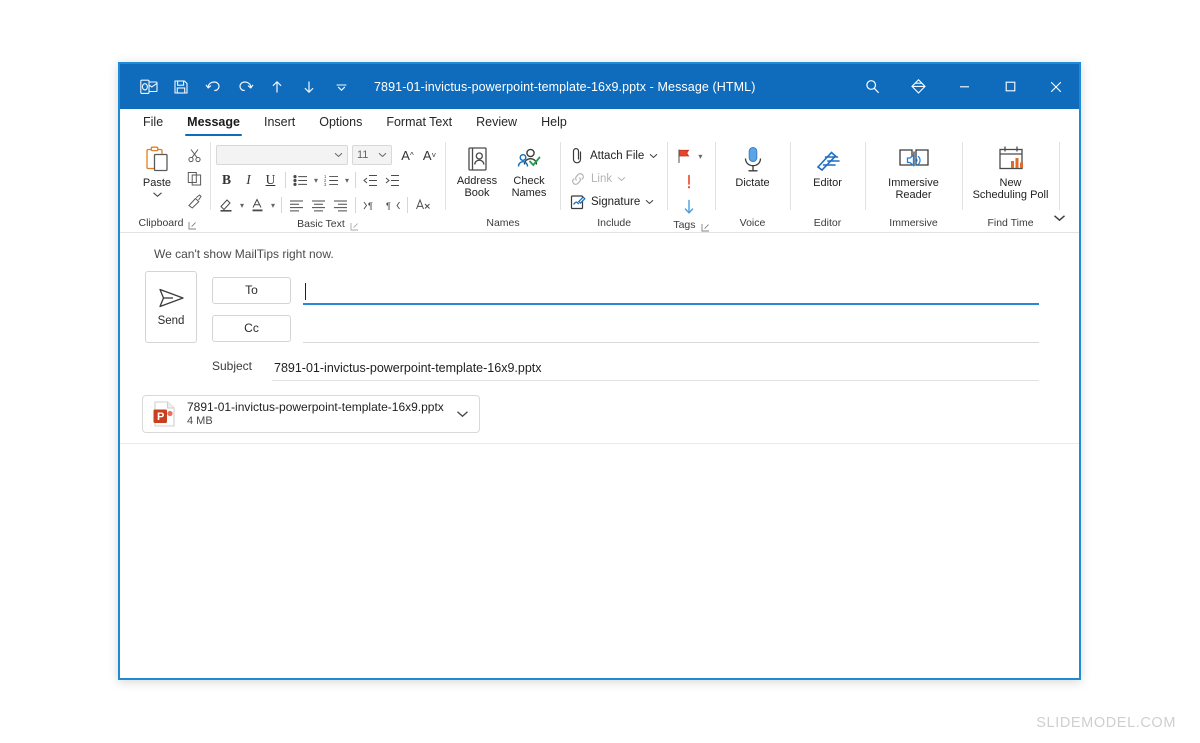  I want to click on copy-icon, so click(194, 178).